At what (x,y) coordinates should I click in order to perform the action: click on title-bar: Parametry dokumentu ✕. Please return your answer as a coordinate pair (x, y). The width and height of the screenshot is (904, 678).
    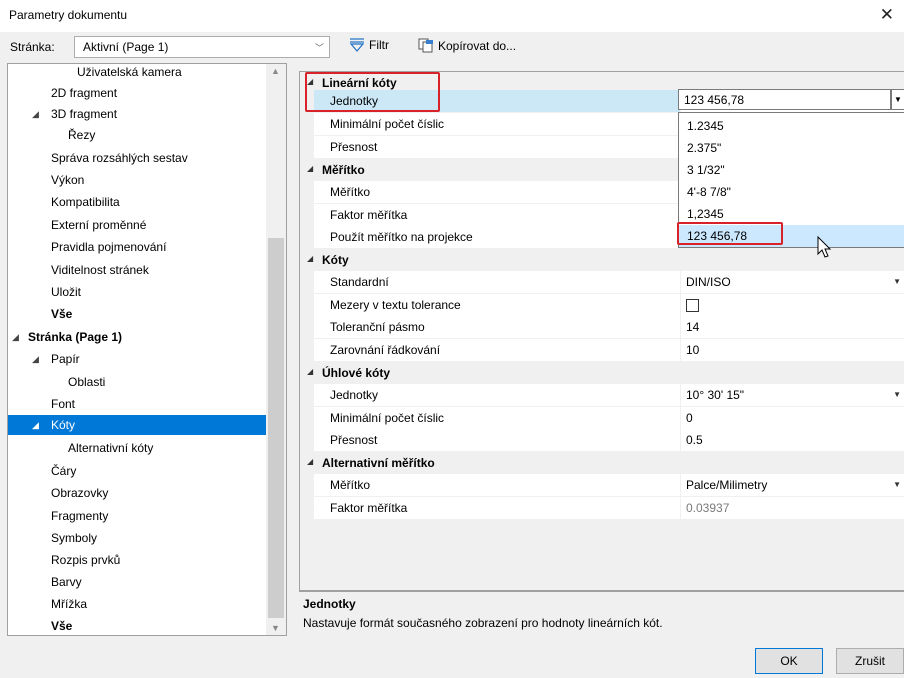
    Looking at the image, I should click on (452, 16).